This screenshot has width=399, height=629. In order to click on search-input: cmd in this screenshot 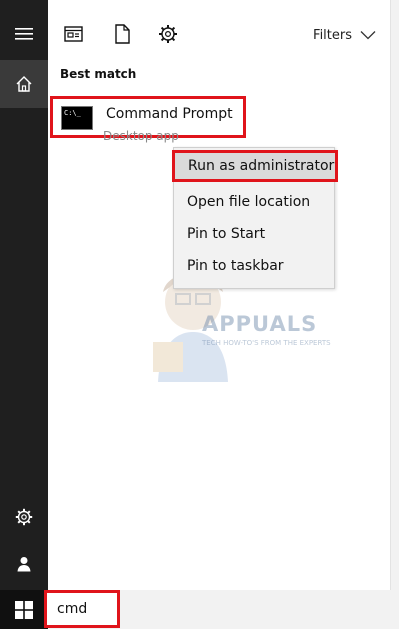, I will do `click(82, 609)`.